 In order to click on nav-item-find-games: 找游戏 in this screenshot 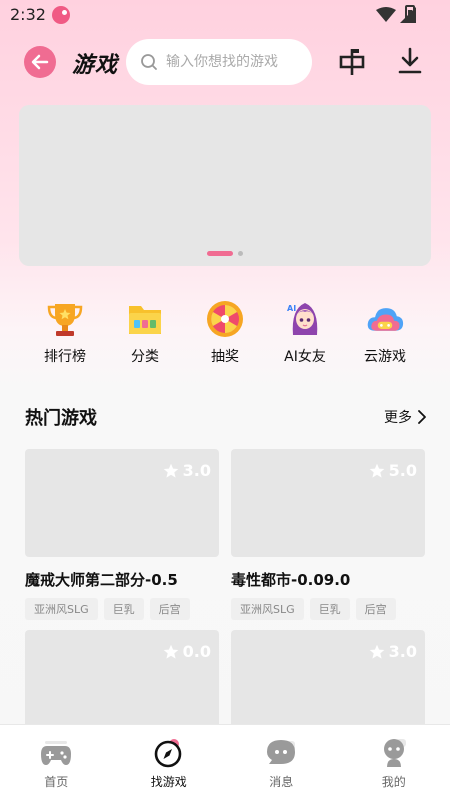, I will do `click(169, 762)`.